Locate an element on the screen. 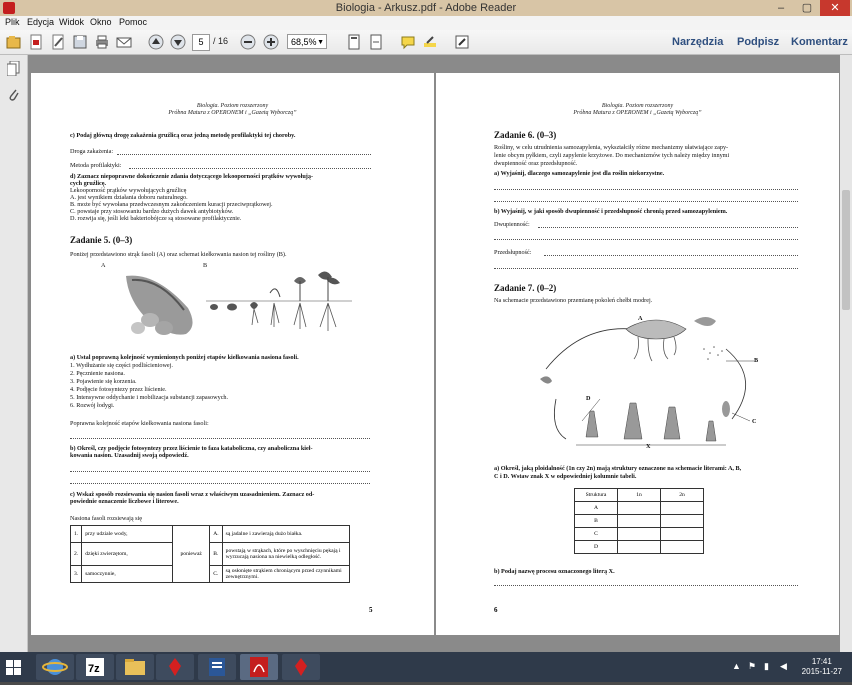  tray-chevron-icon: ▲ is located at coordinates (736, 666).